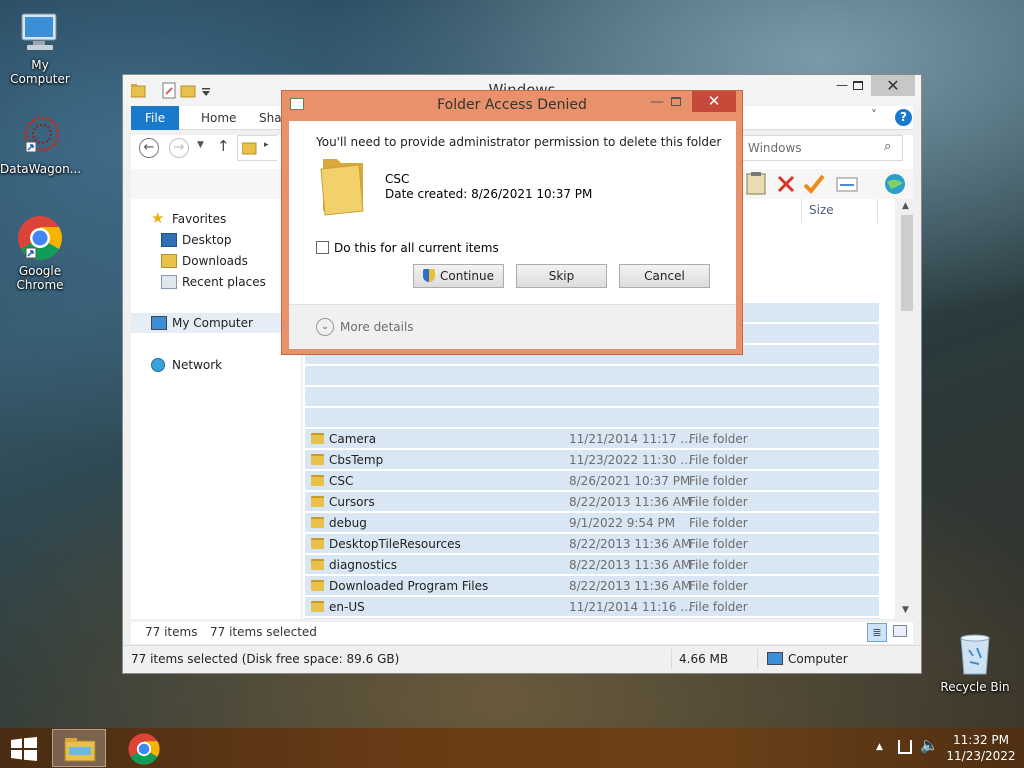 The image size is (1024, 768). What do you see at coordinates (907, 409) in the screenshot?
I see `vertical-scrollbar: ▲ ▼` at bounding box center [907, 409].